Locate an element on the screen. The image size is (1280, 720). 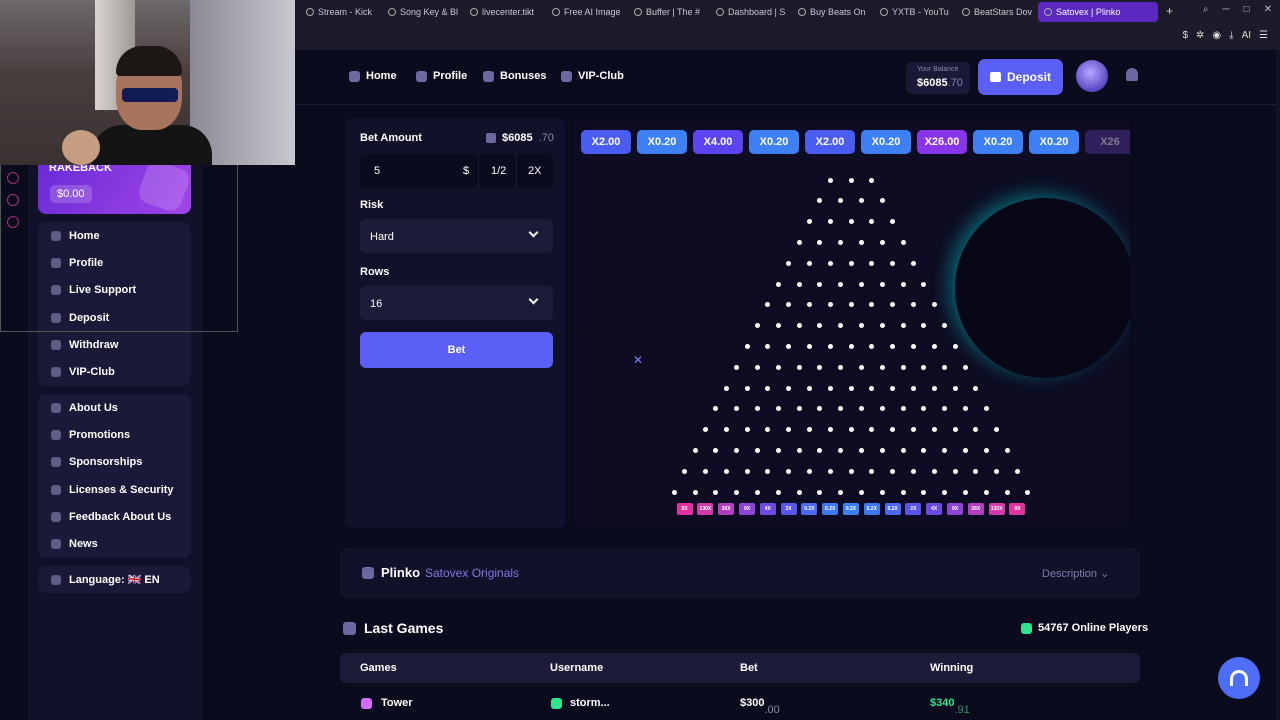
multiplier-slot: 130X is located at coordinates (996, 508).